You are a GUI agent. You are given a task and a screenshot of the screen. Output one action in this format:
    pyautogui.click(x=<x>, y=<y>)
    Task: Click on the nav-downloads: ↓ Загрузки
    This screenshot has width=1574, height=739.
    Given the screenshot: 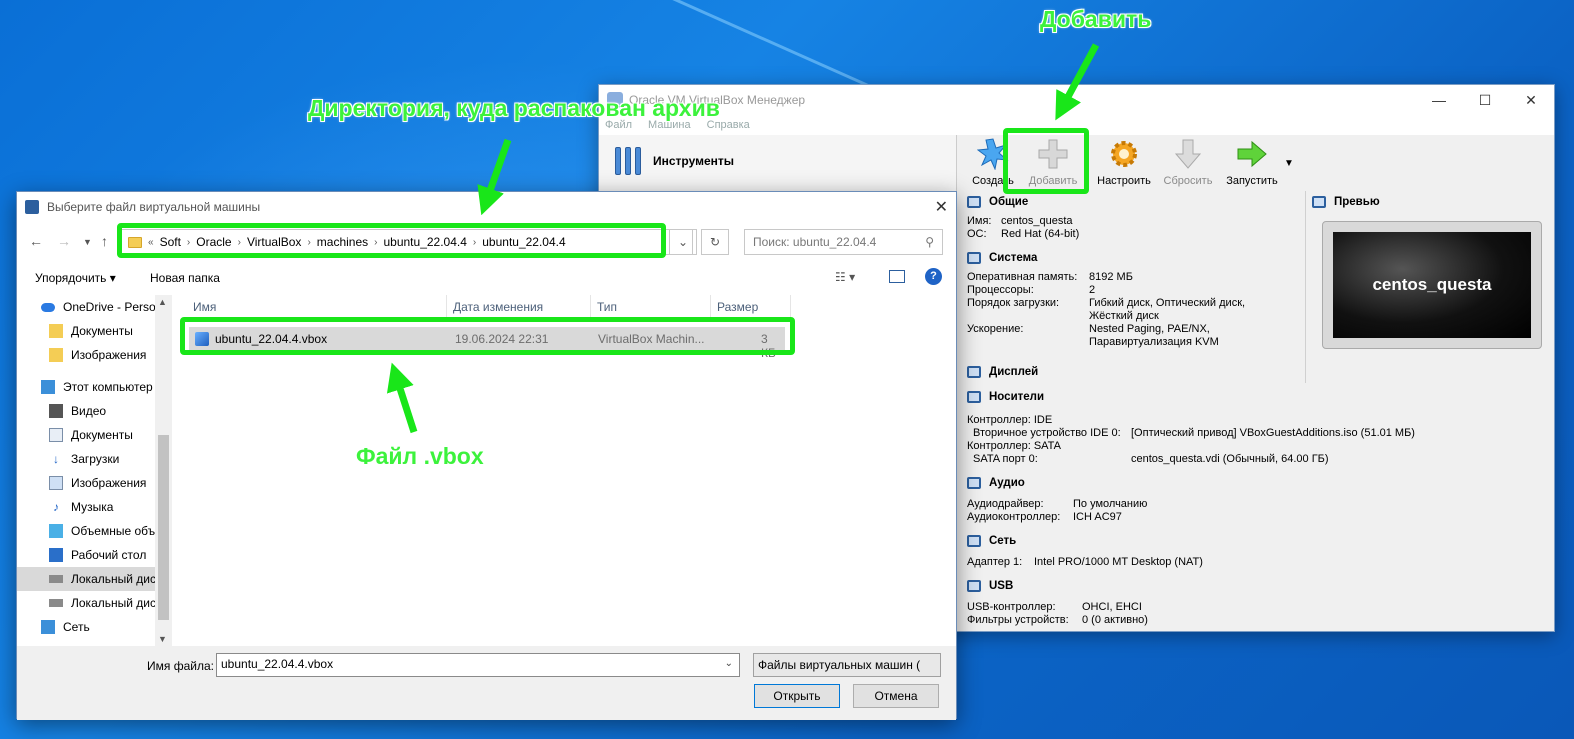 What is the action you would take?
    pyautogui.click(x=94, y=459)
    